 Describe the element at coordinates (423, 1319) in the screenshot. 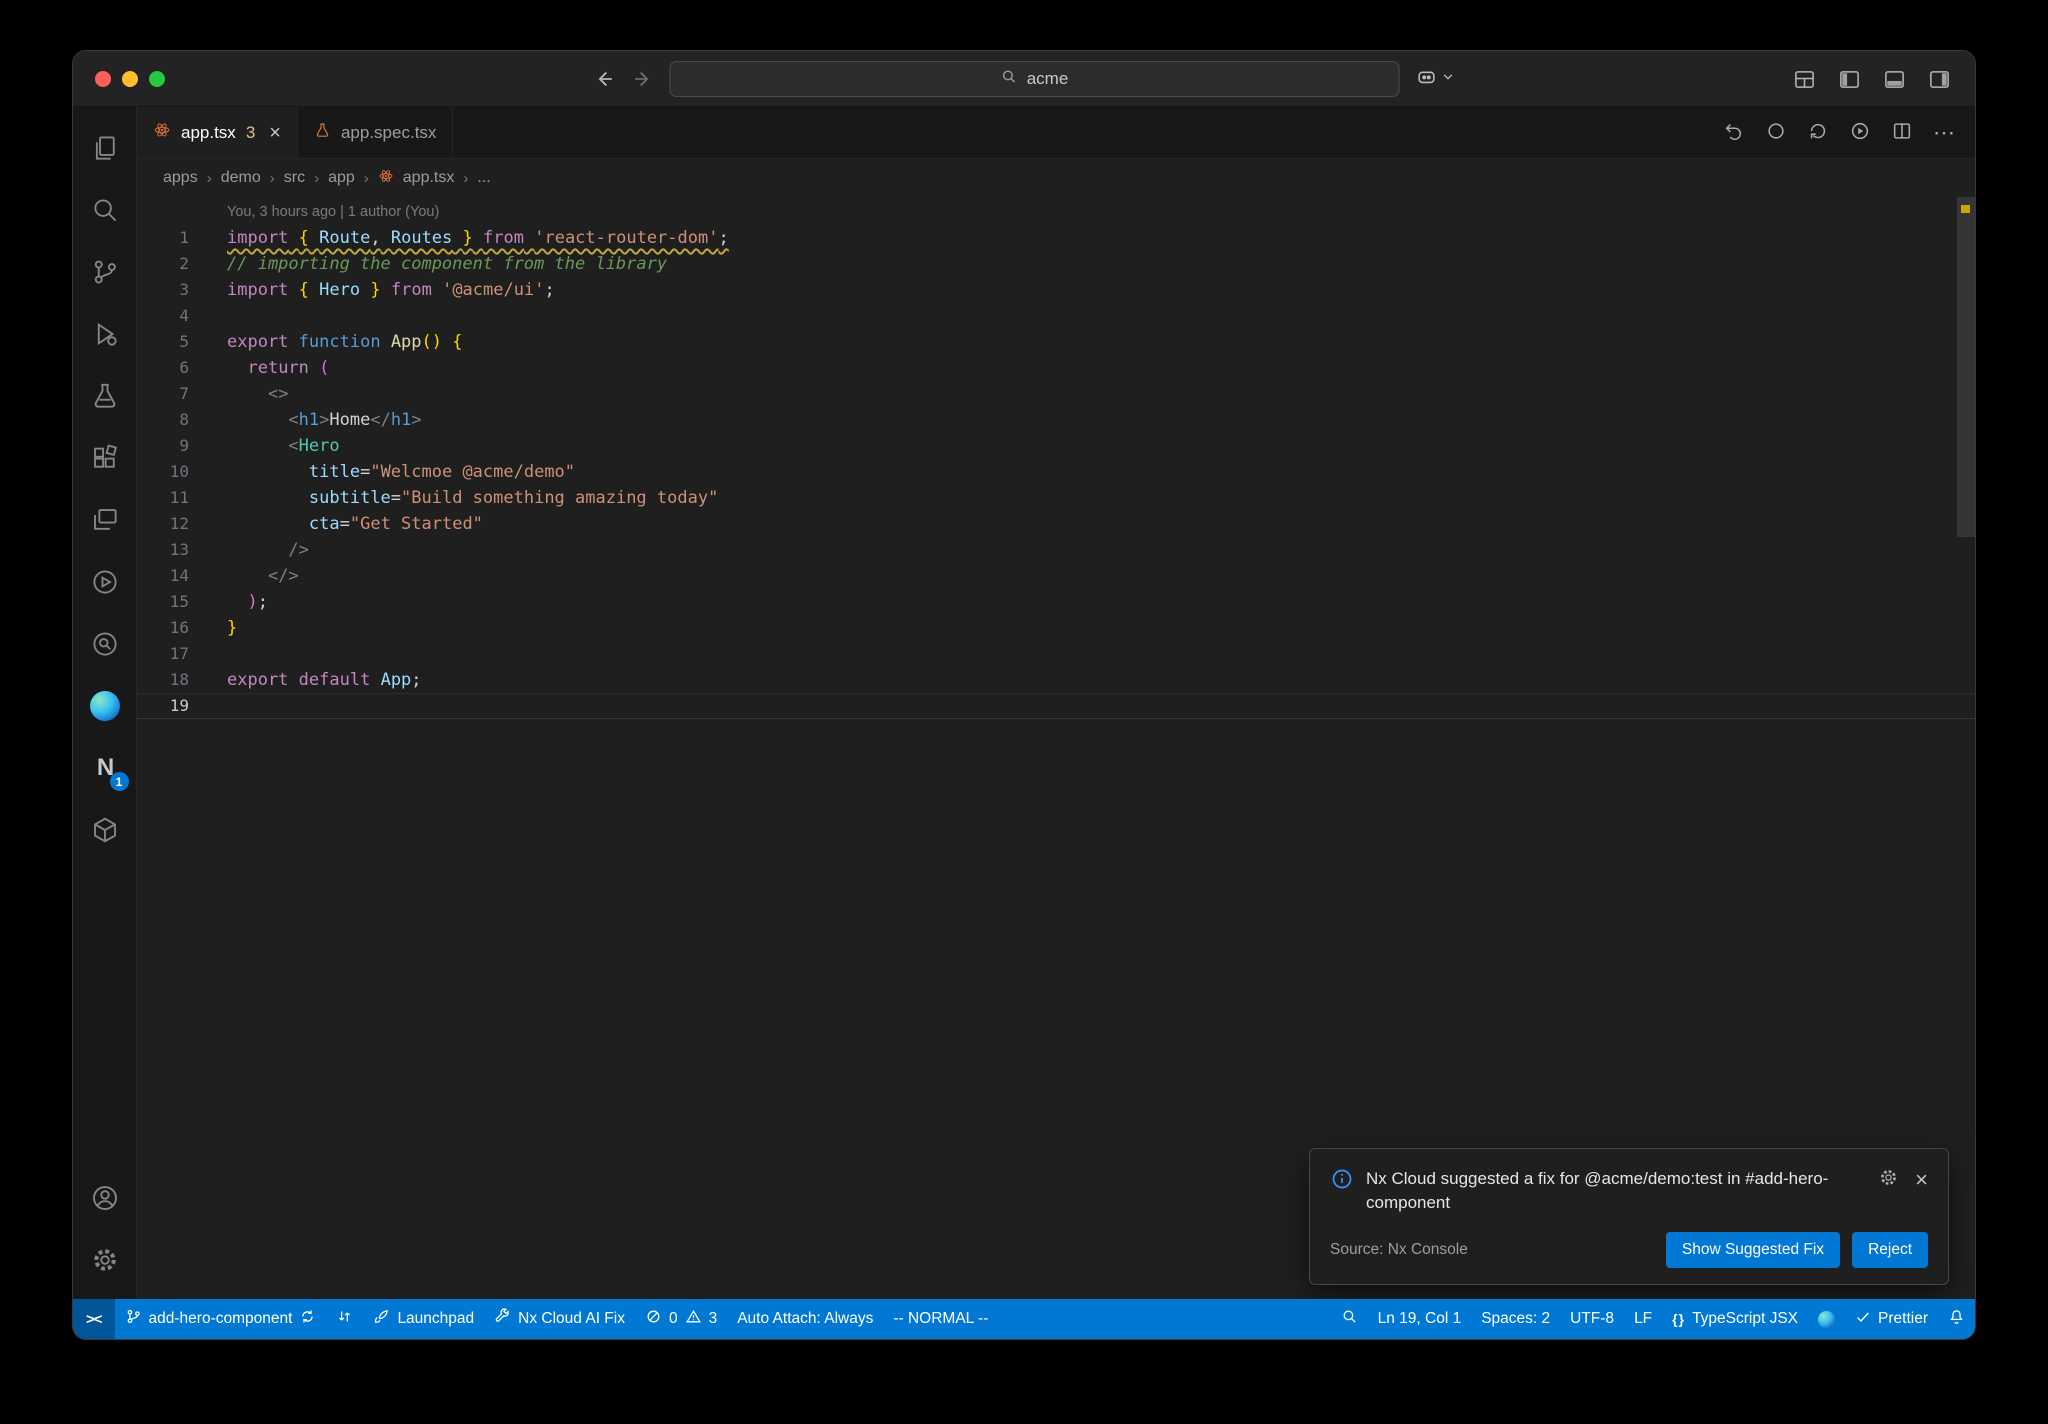

I see `launchpad-item: Launchpad` at that location.